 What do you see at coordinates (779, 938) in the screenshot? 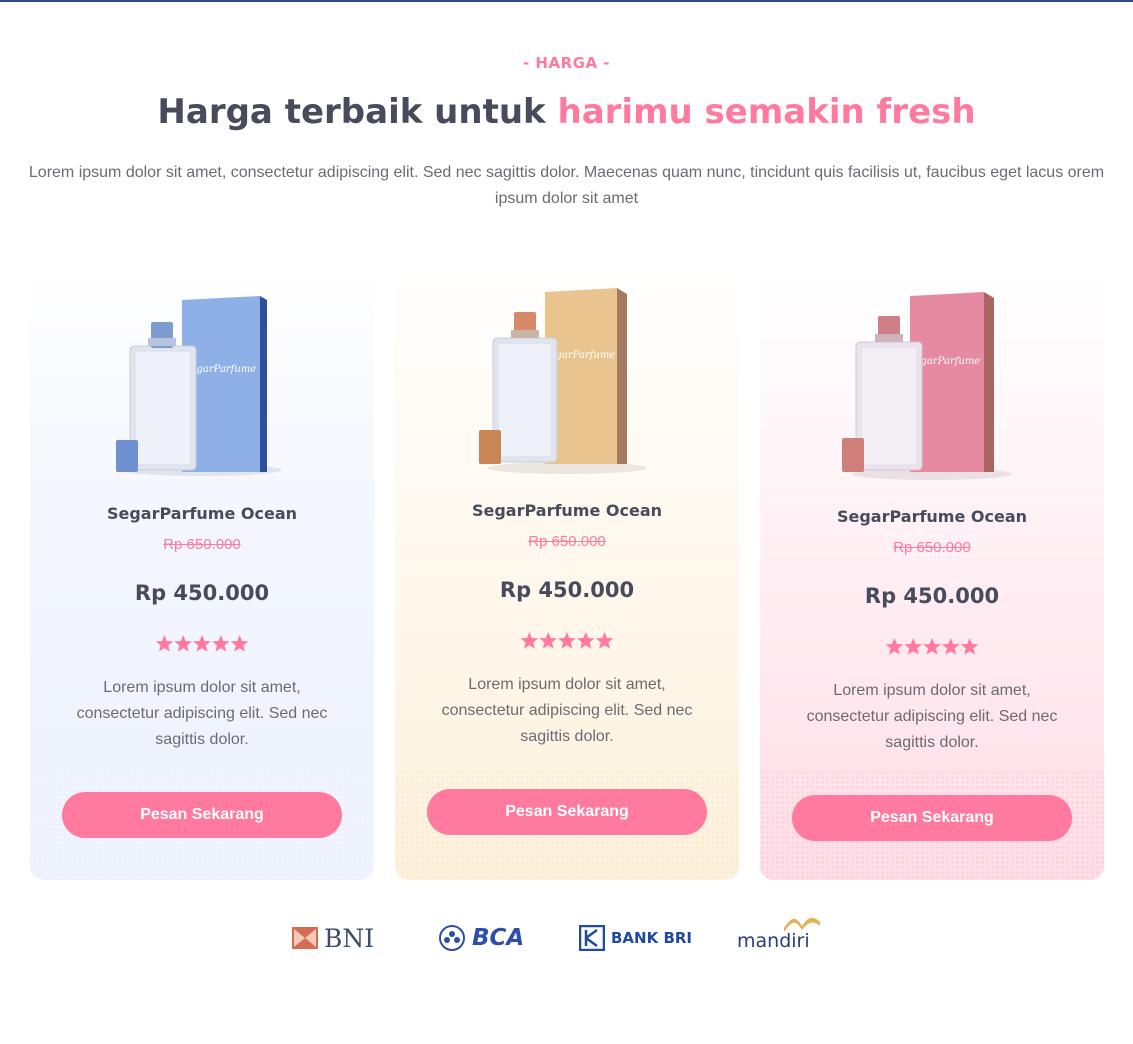
I see `mandiri-logo-icon: mandiri` at bounding box center [779, 938].